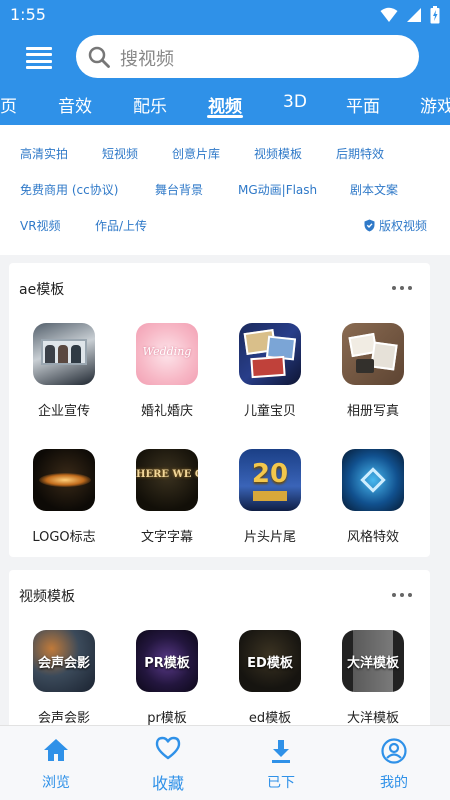  I want to click on search-bar: 搜视频, so click(247, 56).